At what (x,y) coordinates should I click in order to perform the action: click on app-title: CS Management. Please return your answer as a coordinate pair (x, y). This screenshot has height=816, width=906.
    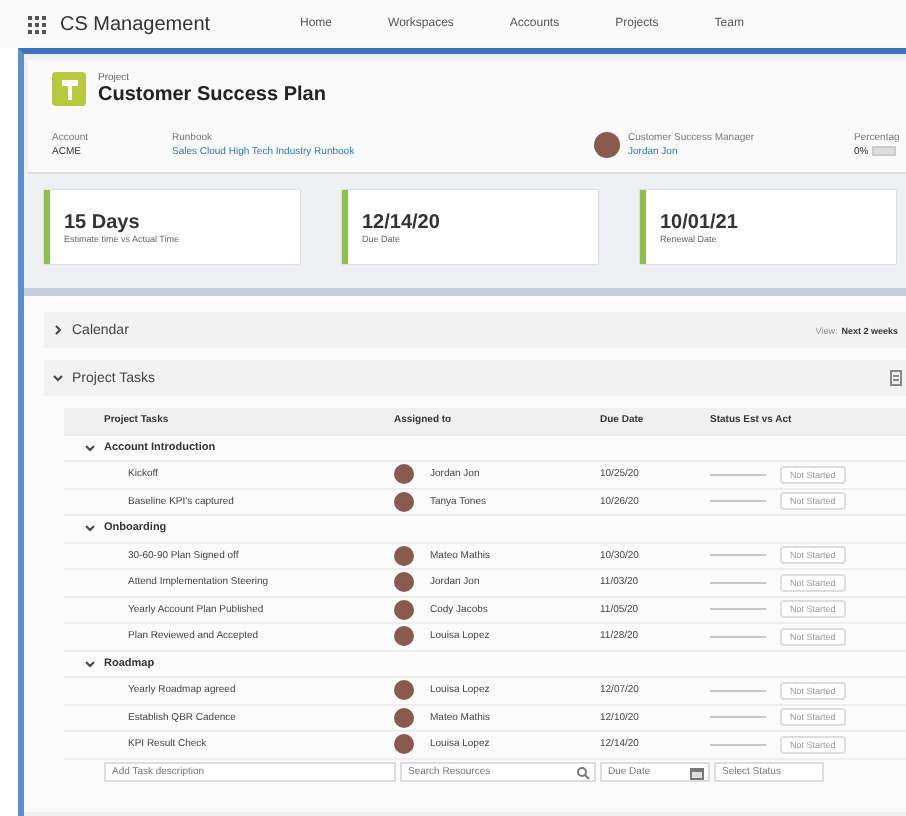
    Looking at the image, I should click on (136, 24).